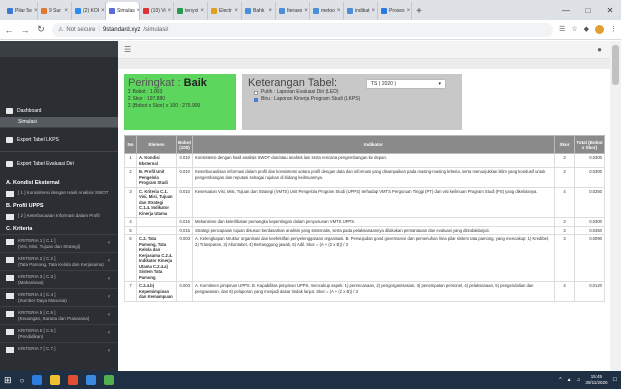 The image size is (621, 389). Describe the element at coordinates (184, 144) in the screenshot. I see `table-header-cell: Bobot (100)` at that location.